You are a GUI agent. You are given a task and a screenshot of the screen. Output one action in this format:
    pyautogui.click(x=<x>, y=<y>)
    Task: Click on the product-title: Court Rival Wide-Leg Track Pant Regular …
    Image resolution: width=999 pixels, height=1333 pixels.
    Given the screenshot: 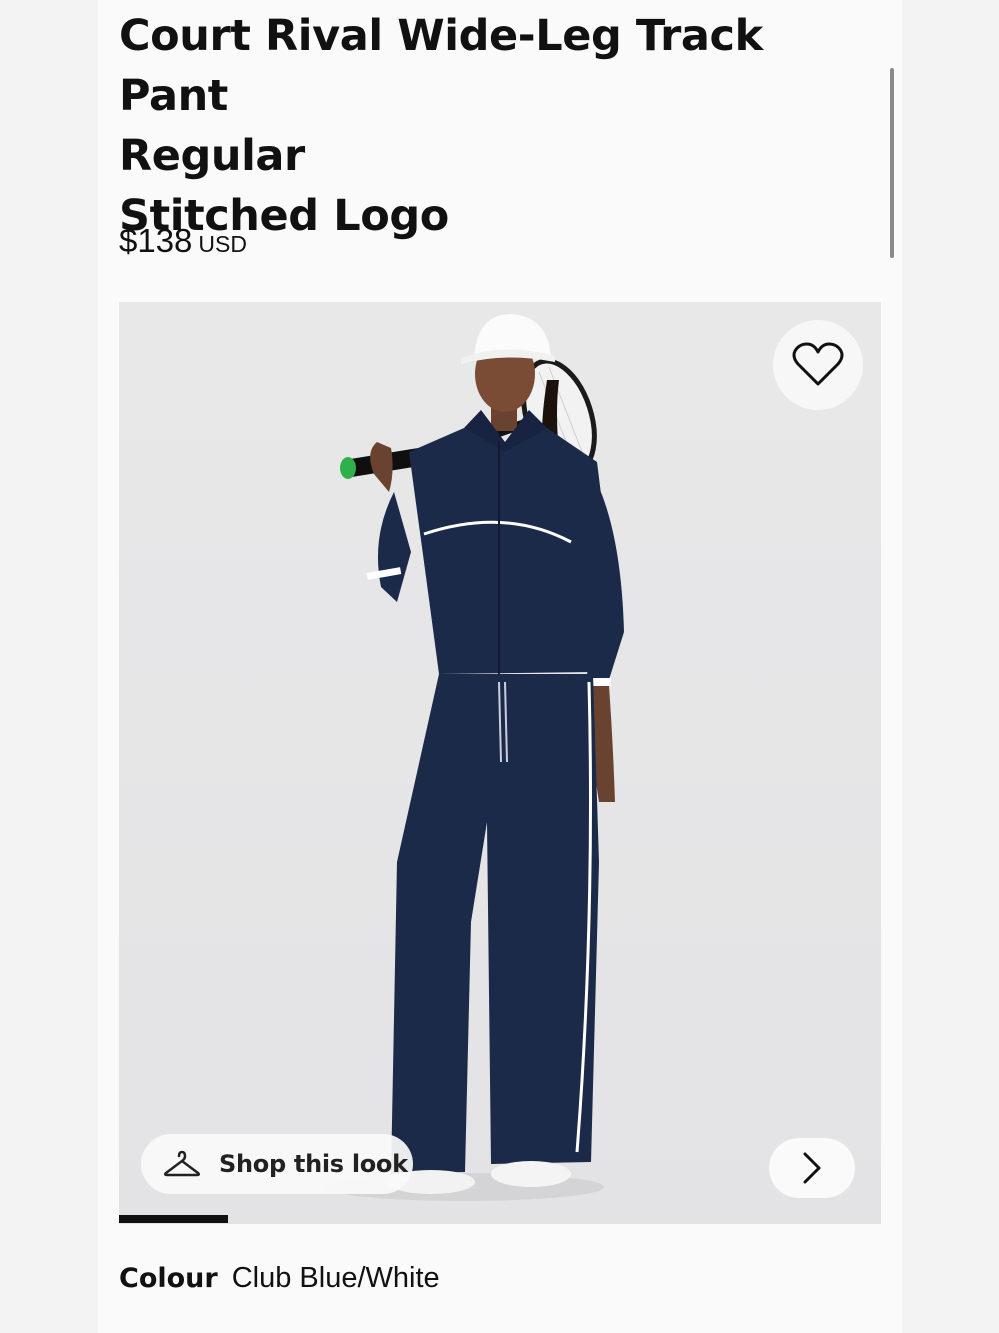 What is the action you would take?
    pyautogui.click(x=499, y=126)
    